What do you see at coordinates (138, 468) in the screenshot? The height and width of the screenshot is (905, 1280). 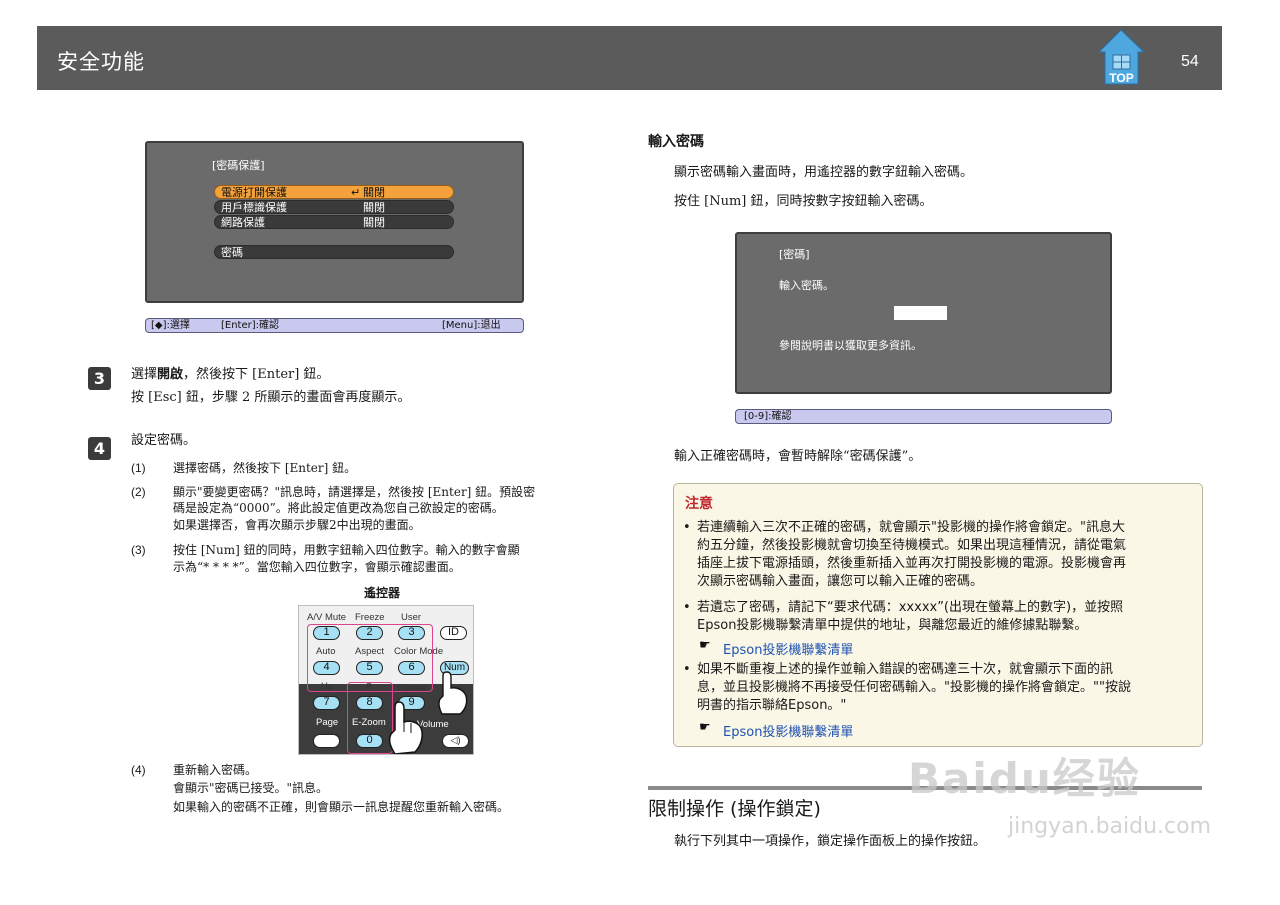 I see `substep-1-num: (1)` at bounding box center [138, 468].